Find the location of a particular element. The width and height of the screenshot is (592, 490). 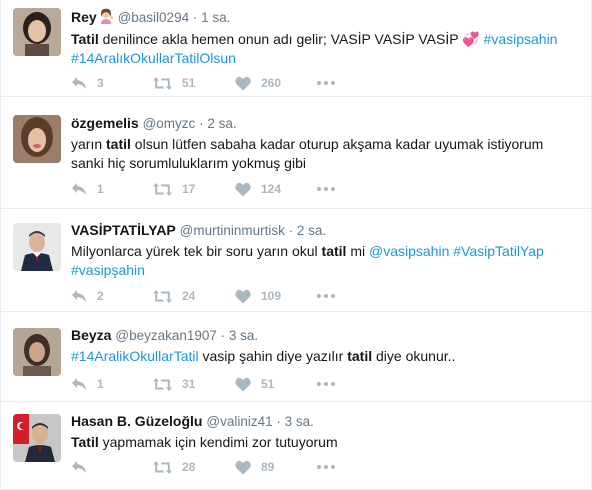

reply-button is located at coordinates (84, 467).